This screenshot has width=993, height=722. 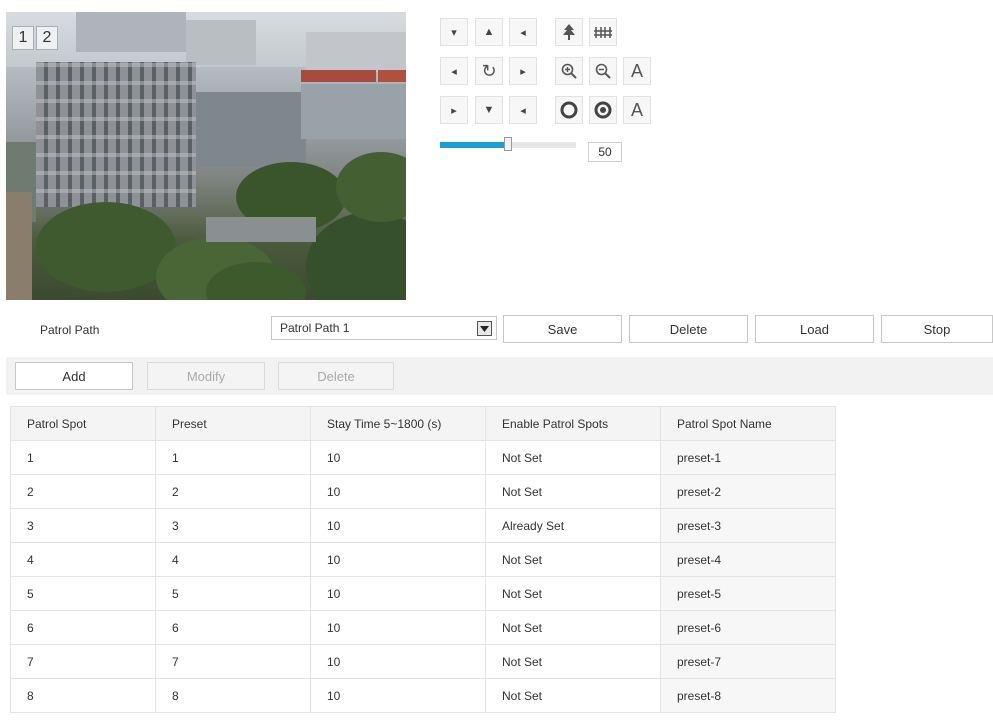 I want to click on tree-icon, so click(x=569, y=32).